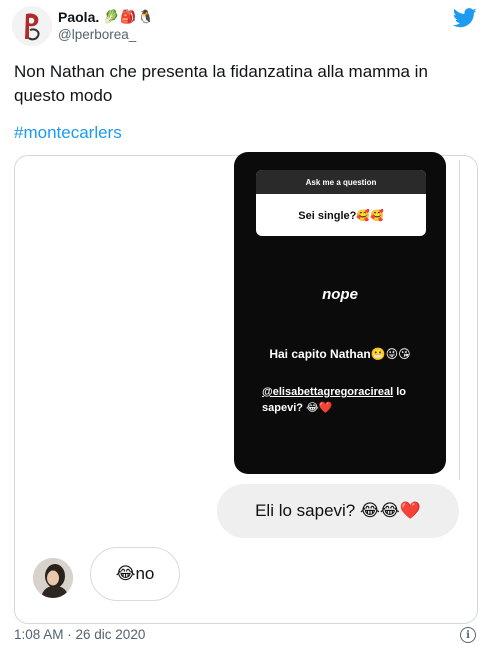 Image resolution: width=489 pixels, height=652 pixels. I want to click on sent-message-bubble: Eli lo sapevi? 😂😂❤️, so click(338, 511).